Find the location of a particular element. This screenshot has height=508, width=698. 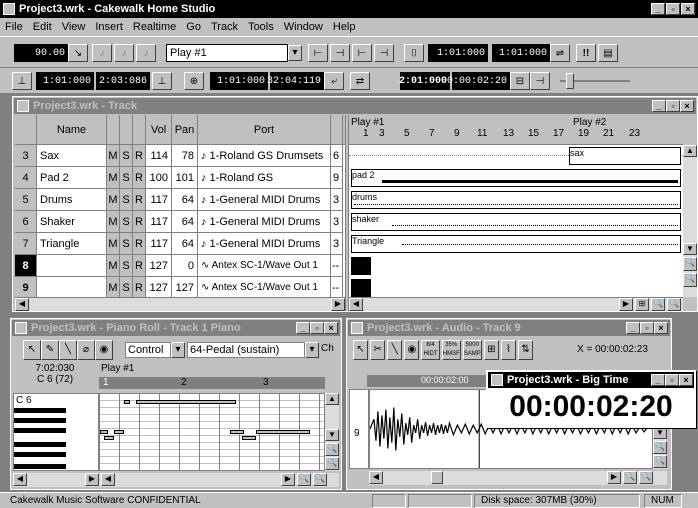

tempo-ratio-3-icon: ♪ is located at coordinates (146, 53).